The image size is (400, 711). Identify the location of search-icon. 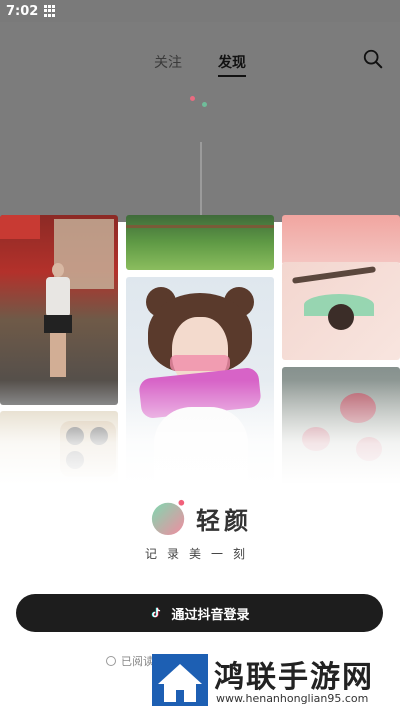
(373, 59).